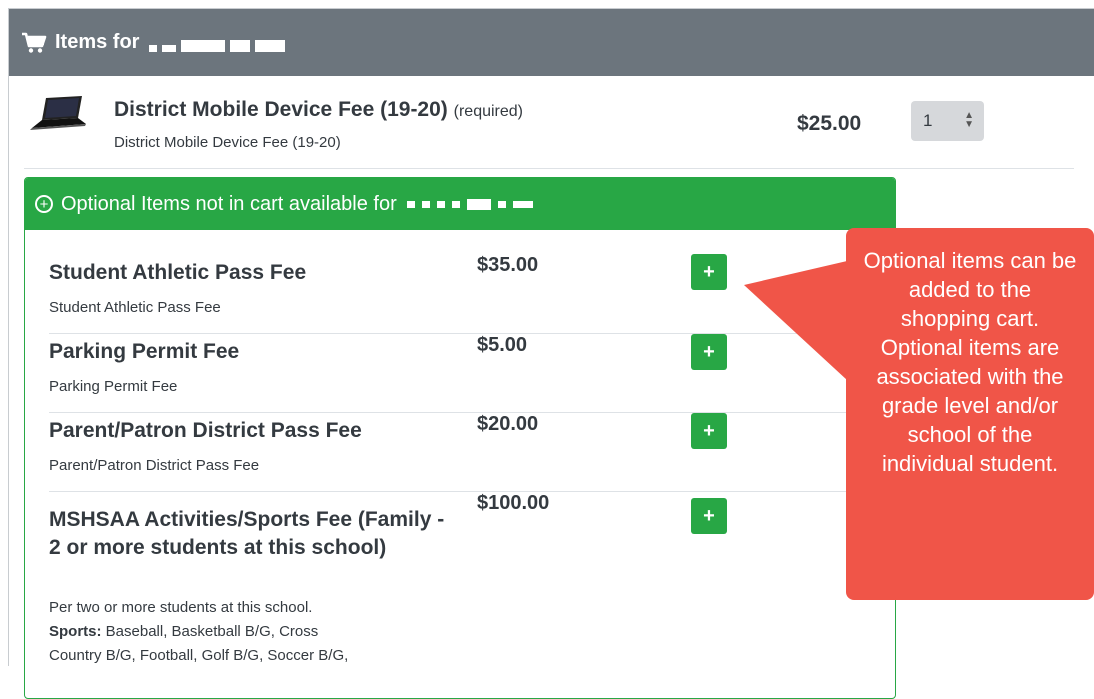  What do you see at coordinates (488, 111) in the screenshot?
I see `required-tag: (required)` at bounding box center [488, 111].